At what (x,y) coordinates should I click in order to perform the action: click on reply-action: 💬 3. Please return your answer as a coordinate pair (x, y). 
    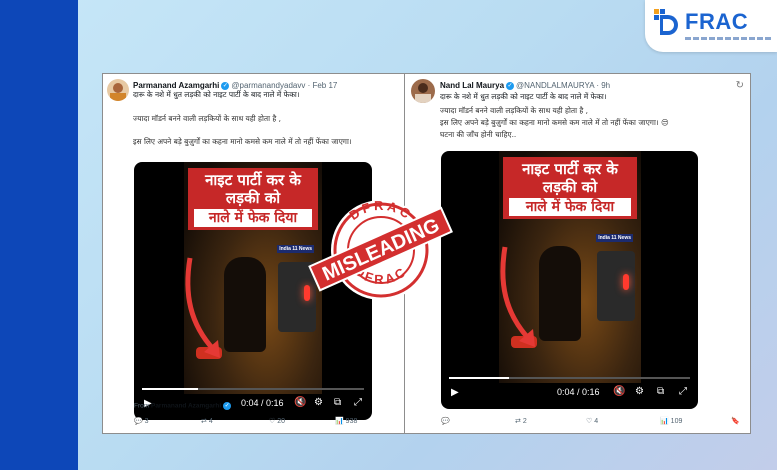
    Looking at the image, I should click on (141, 421).